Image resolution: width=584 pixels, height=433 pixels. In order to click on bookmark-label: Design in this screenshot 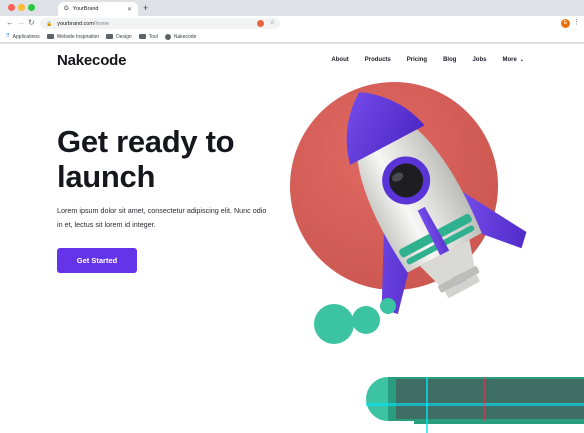, I will do `click(124, 36)`.